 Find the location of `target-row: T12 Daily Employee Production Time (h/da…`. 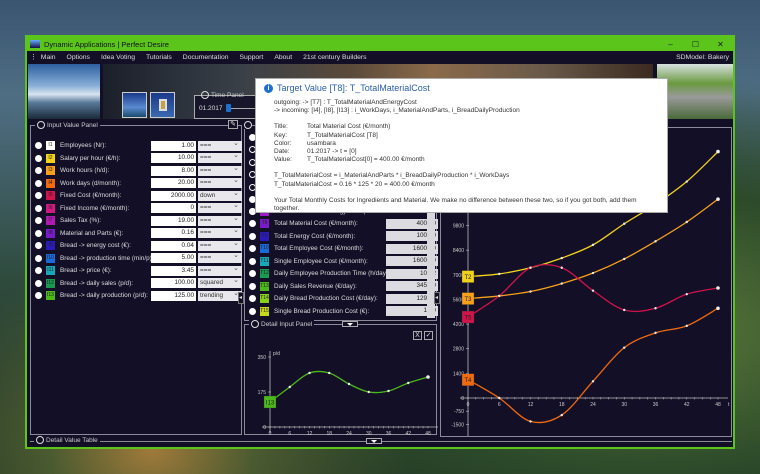

target-row: T12 Daily Employee Production Time (h/da… is located at coordinates (344, 273).